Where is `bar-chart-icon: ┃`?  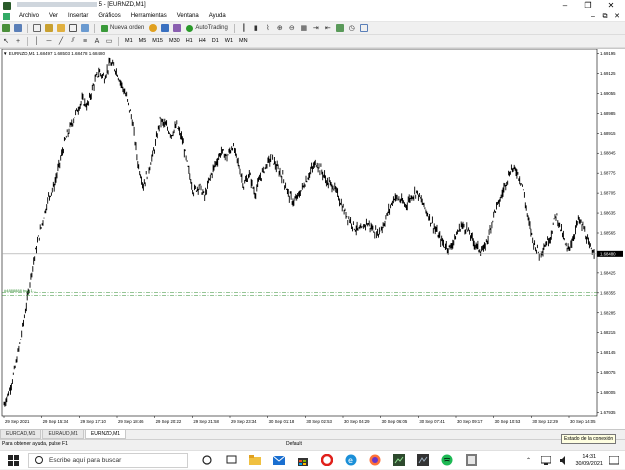
bar-chart-icon: ┃ is located at coordinates (244, 28).